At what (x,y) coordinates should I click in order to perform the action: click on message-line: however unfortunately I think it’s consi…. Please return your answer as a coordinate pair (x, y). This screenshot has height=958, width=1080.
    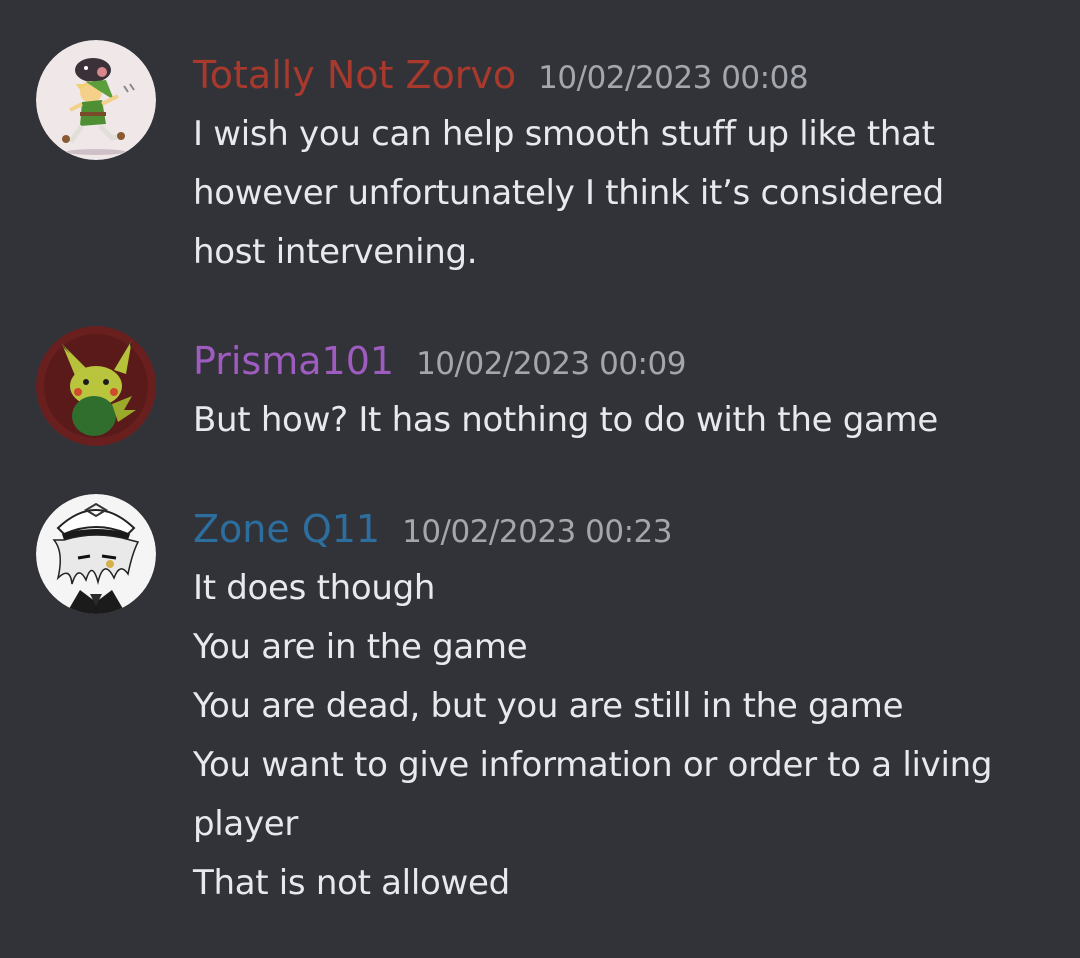
    Looking at the image, I should click on (568, 193).